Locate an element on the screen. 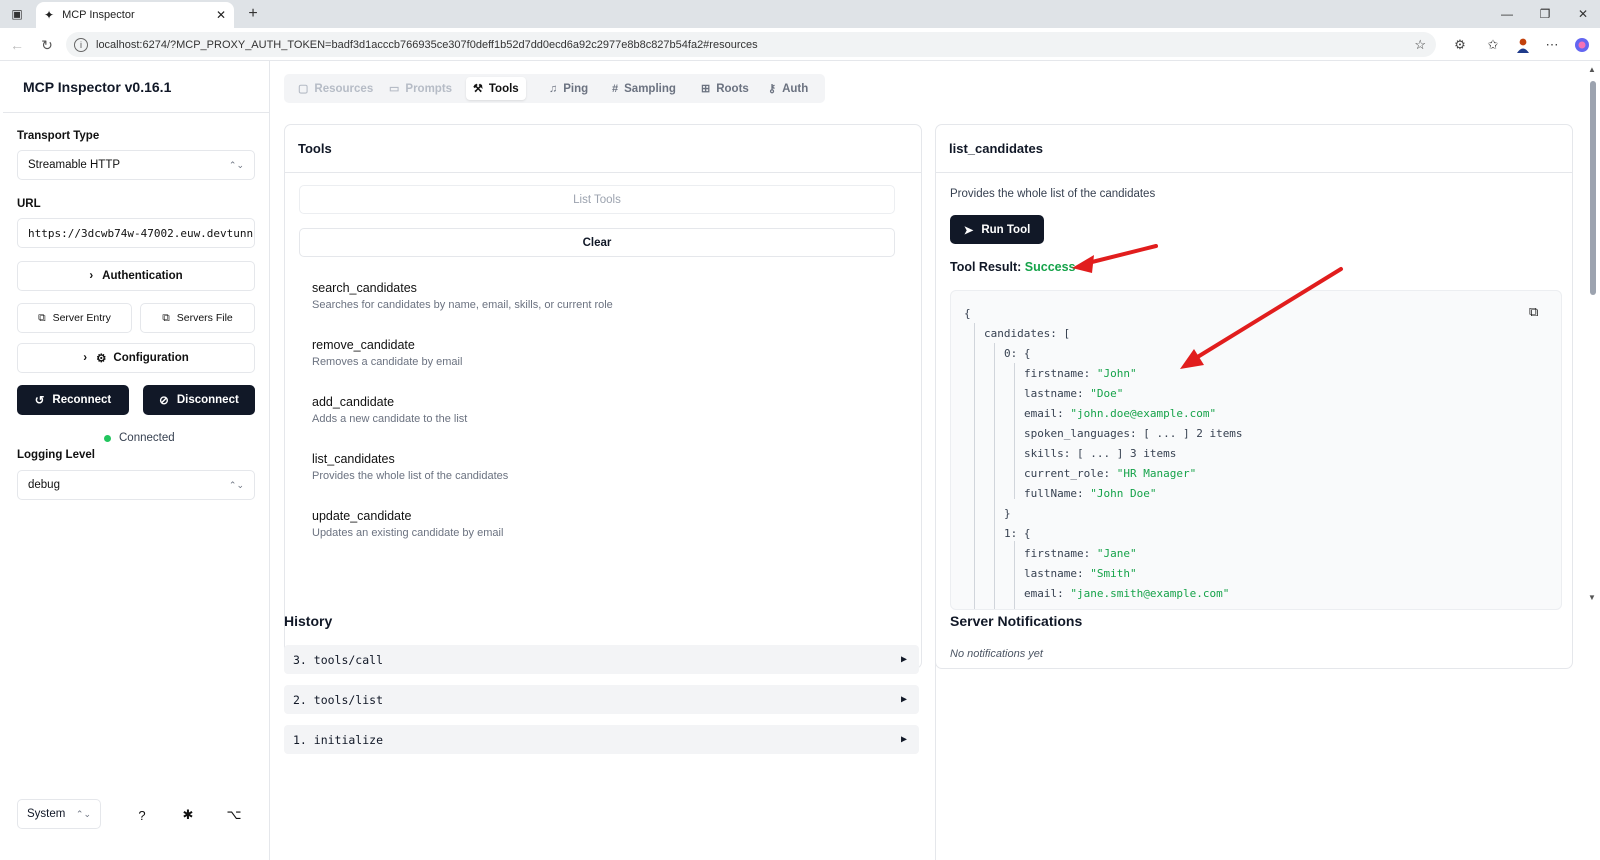 The image size is (1600, 860). reconnect-button: ↺ Reconnect is located at coordinates (73, 400).